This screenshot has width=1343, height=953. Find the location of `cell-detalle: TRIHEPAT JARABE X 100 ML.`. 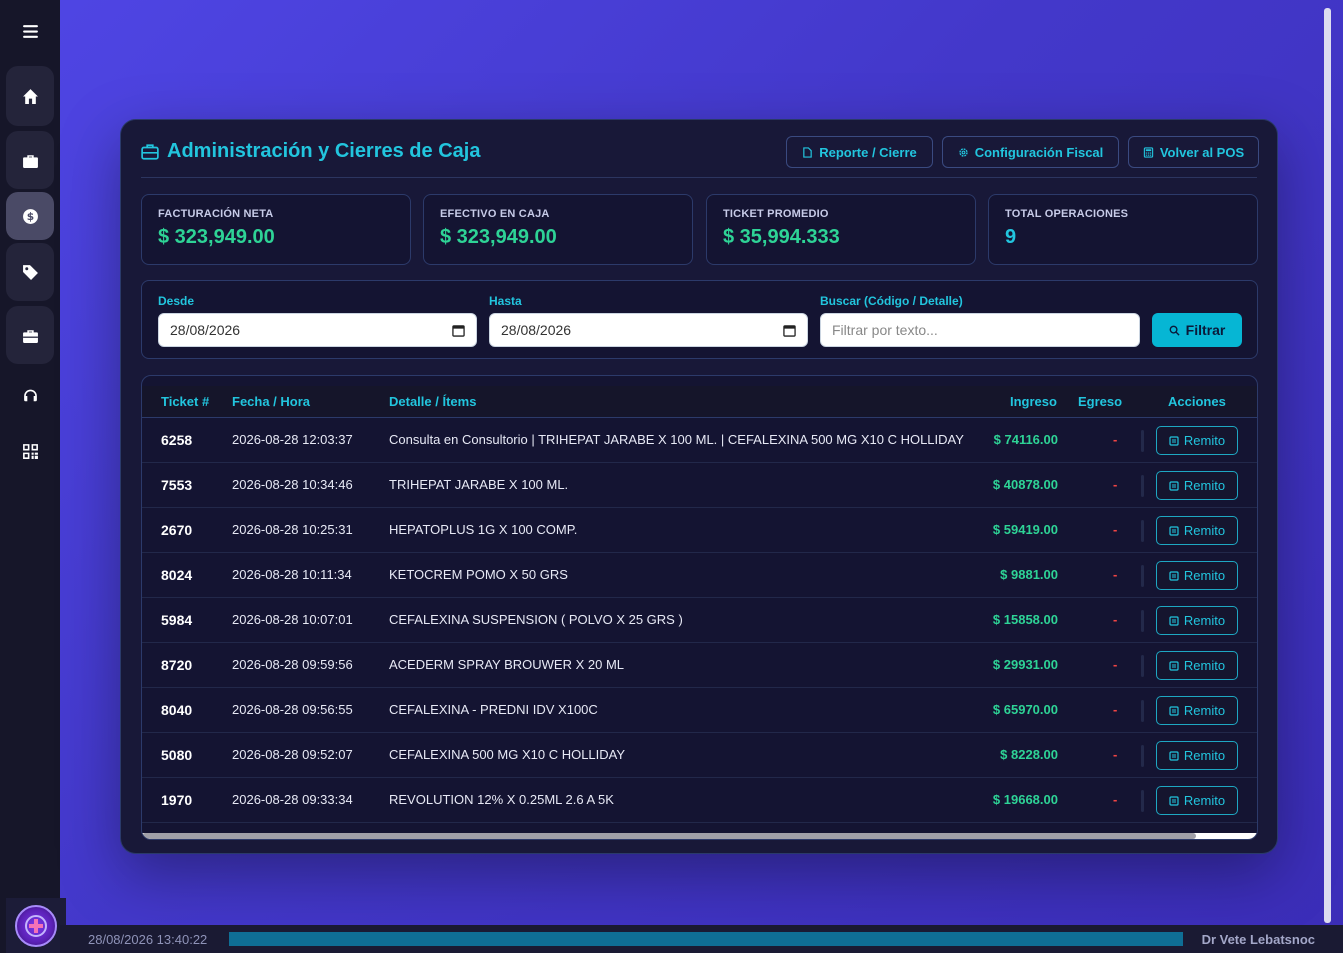

cell-detalle: TRIHEPAT JARABE X 100 ML. is located at coordinates (479, 484).